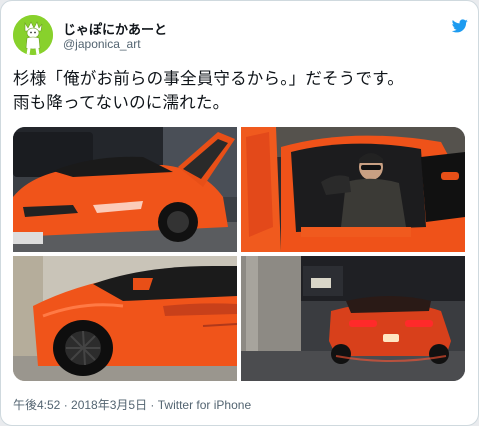 The image size is (479, 426). What do you see at coordinates (125, 189) in the screenshot?
I see `photo-car-doors-open` at bounding box center [125, 189].